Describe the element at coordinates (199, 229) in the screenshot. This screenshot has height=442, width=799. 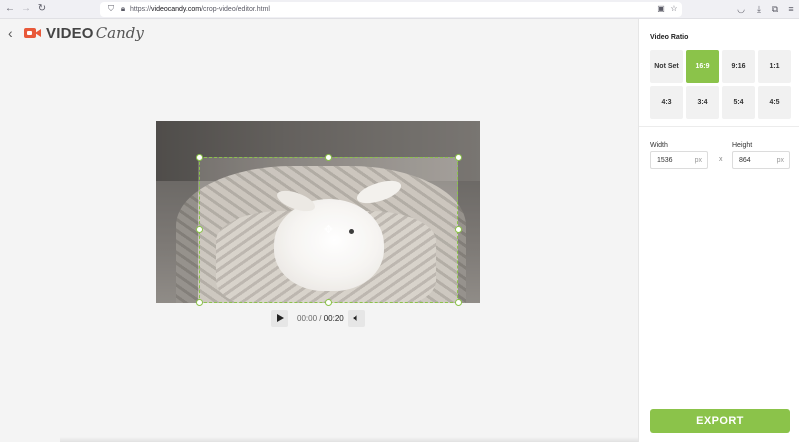
I see `crop-handle-left` at that location.